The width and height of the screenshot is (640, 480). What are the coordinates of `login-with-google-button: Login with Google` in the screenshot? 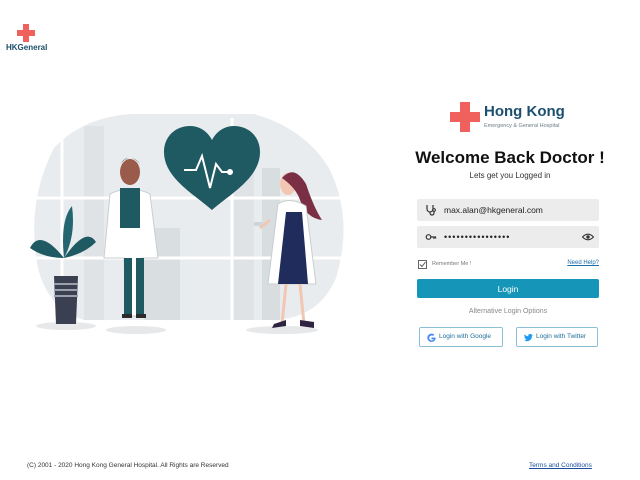 It's located at (461, 337).